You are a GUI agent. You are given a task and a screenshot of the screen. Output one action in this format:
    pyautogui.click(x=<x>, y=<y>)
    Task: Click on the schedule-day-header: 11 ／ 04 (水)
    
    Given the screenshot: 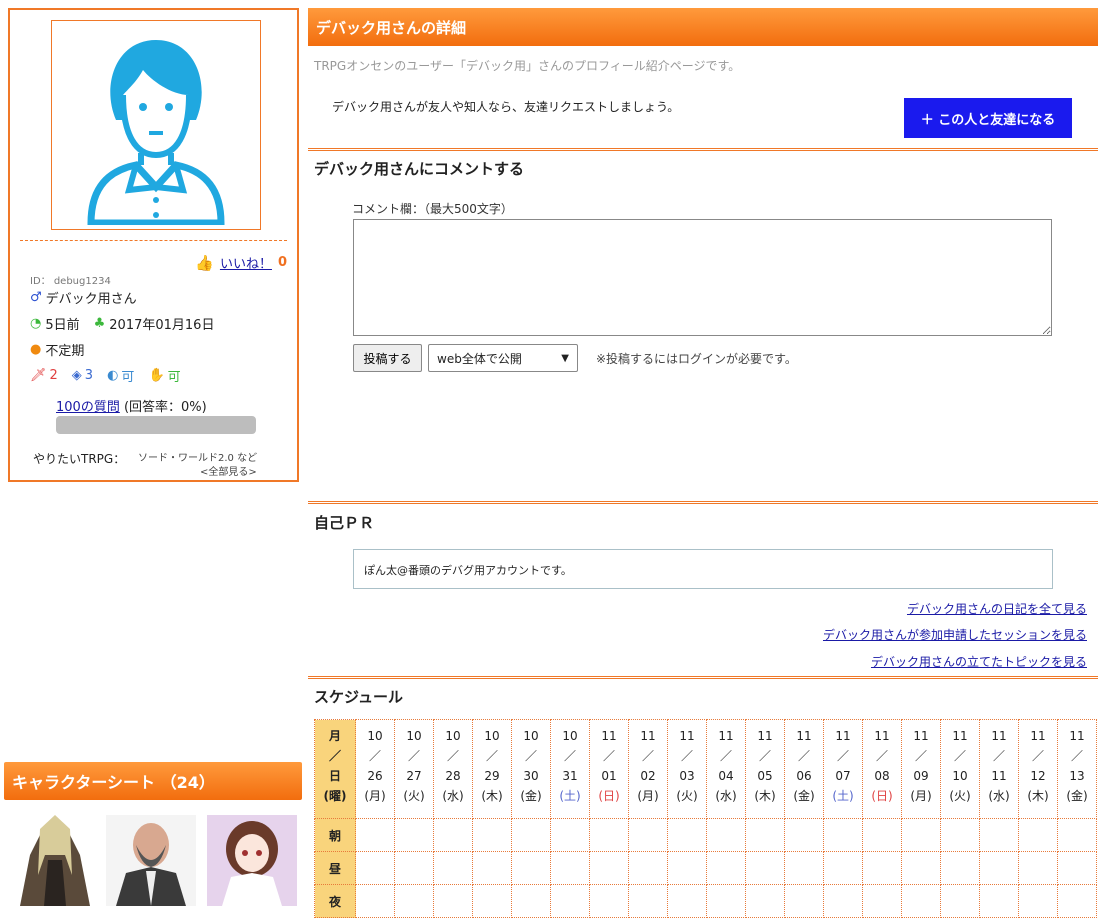 What is the action you would take?
    pyautogui.click(x=726, y=769)
    